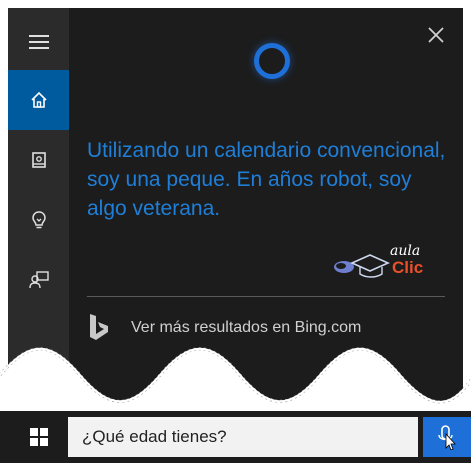 This screenshot has width=471, height=463. I want to click on menu-button, so click(38, 42).